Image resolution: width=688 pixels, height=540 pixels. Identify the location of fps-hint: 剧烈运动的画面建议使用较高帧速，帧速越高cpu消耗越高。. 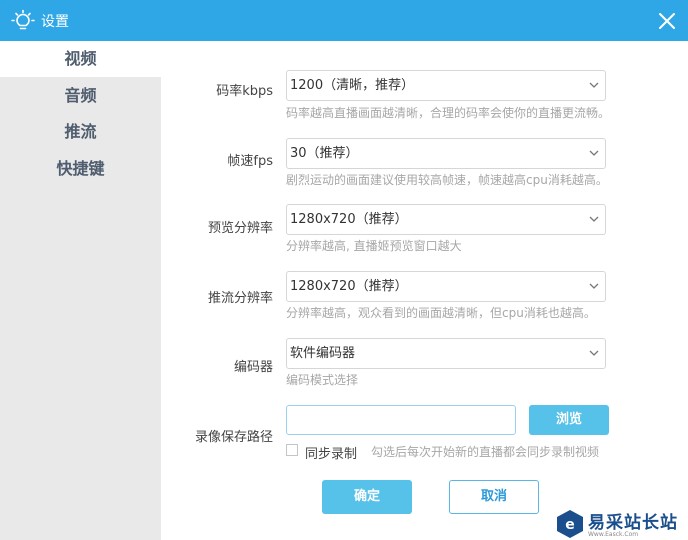
(447, 180).